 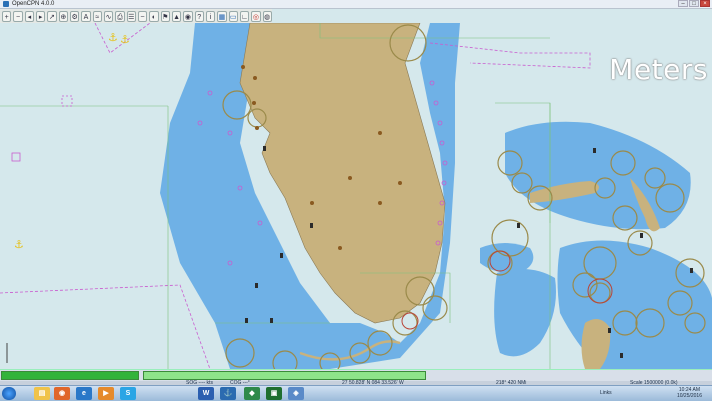 I want to click on color-scheme-icon: ◐, so click(x=153, y=16).